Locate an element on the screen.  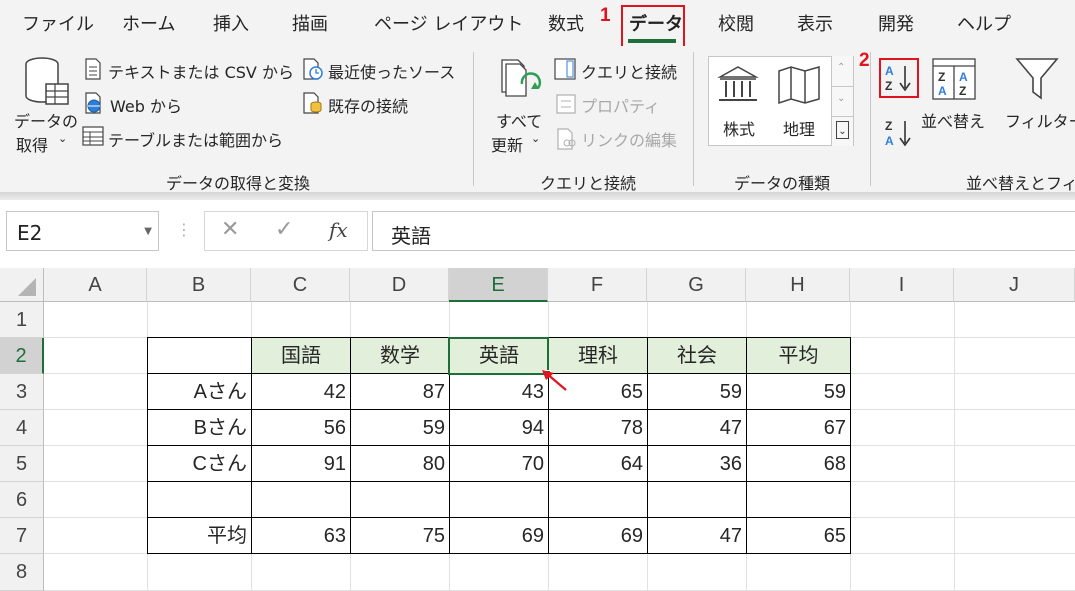
table-header-cell: 社会 is located at coordinates (697, 356).